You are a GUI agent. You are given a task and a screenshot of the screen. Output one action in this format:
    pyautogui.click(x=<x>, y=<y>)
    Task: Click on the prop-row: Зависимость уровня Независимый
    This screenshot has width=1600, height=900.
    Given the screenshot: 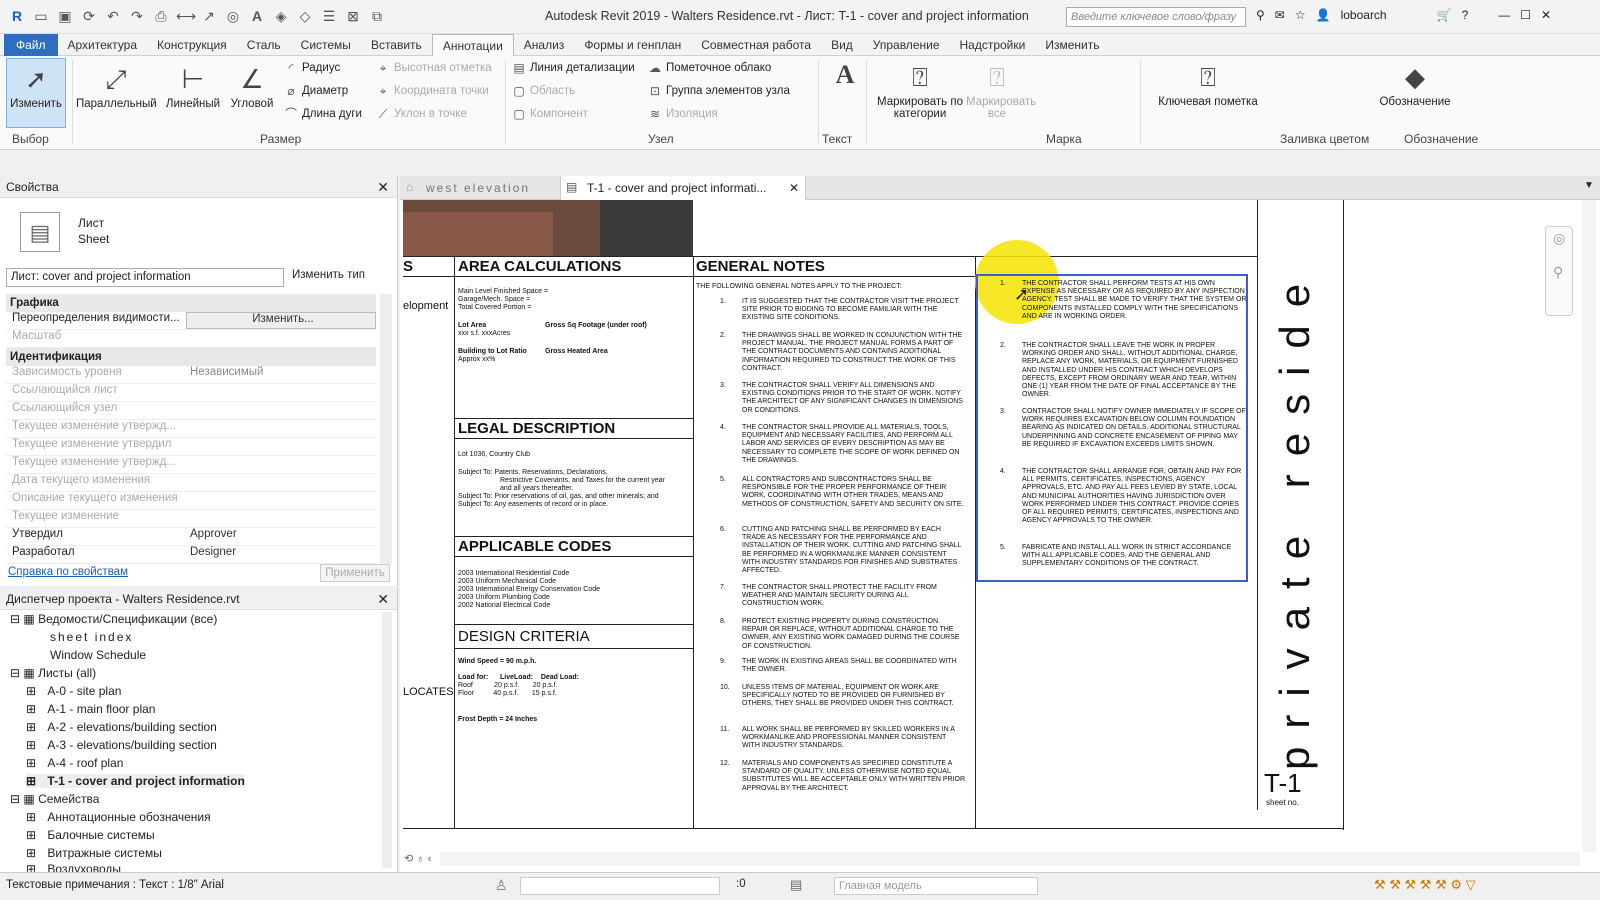 What is the action you would take?
    pyautogui.click(x=191, y=375)
    